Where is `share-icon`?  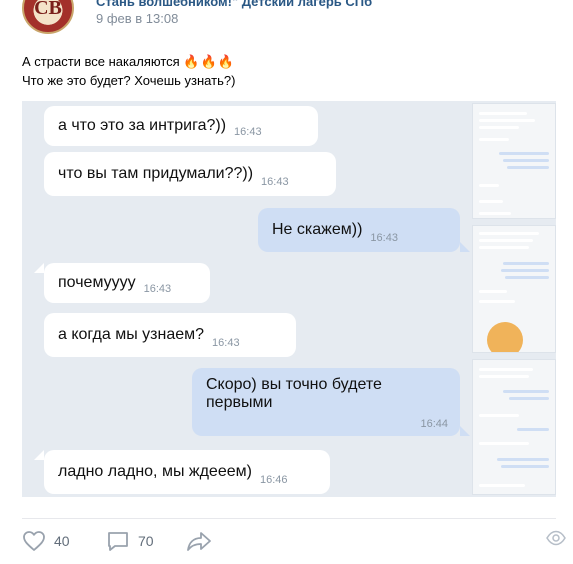
share-icon is located at coordinates (199, 541).